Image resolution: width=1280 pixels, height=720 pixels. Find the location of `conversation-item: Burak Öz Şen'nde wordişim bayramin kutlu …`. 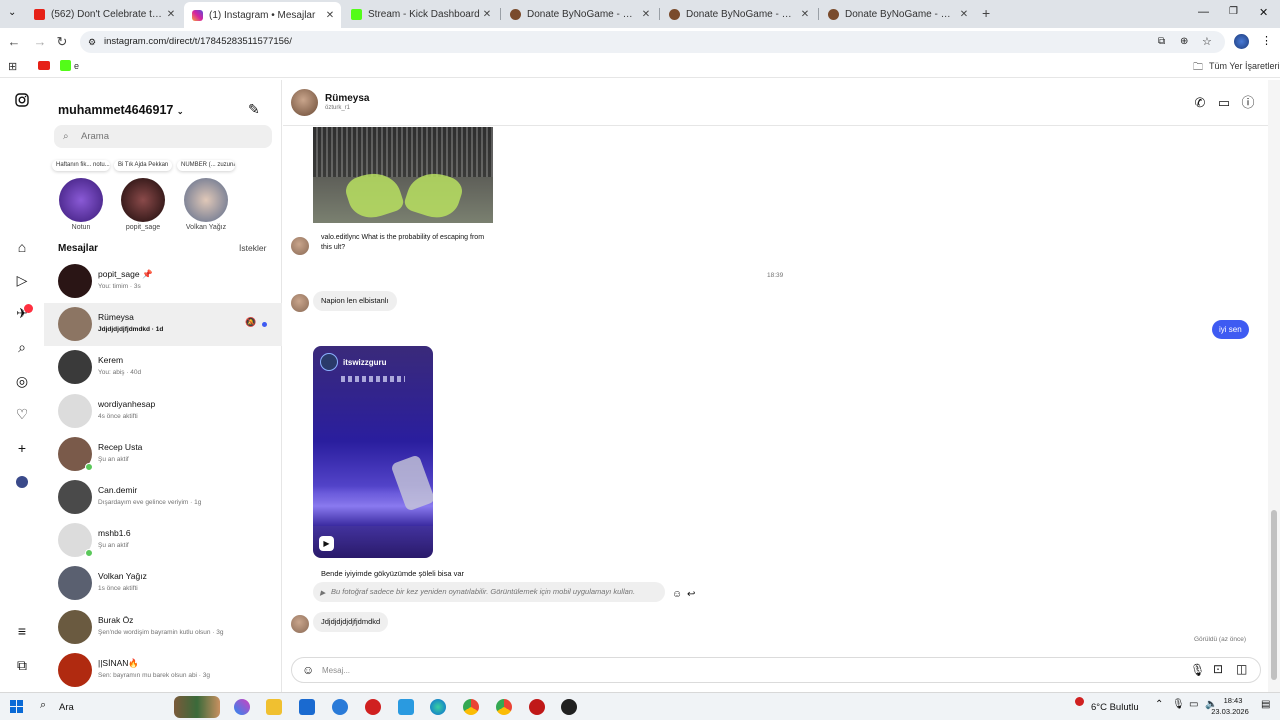

conversation-item: Burak Öz Şen'nde wordişim bayramin kutlu … is located at coordinates (163, 627).